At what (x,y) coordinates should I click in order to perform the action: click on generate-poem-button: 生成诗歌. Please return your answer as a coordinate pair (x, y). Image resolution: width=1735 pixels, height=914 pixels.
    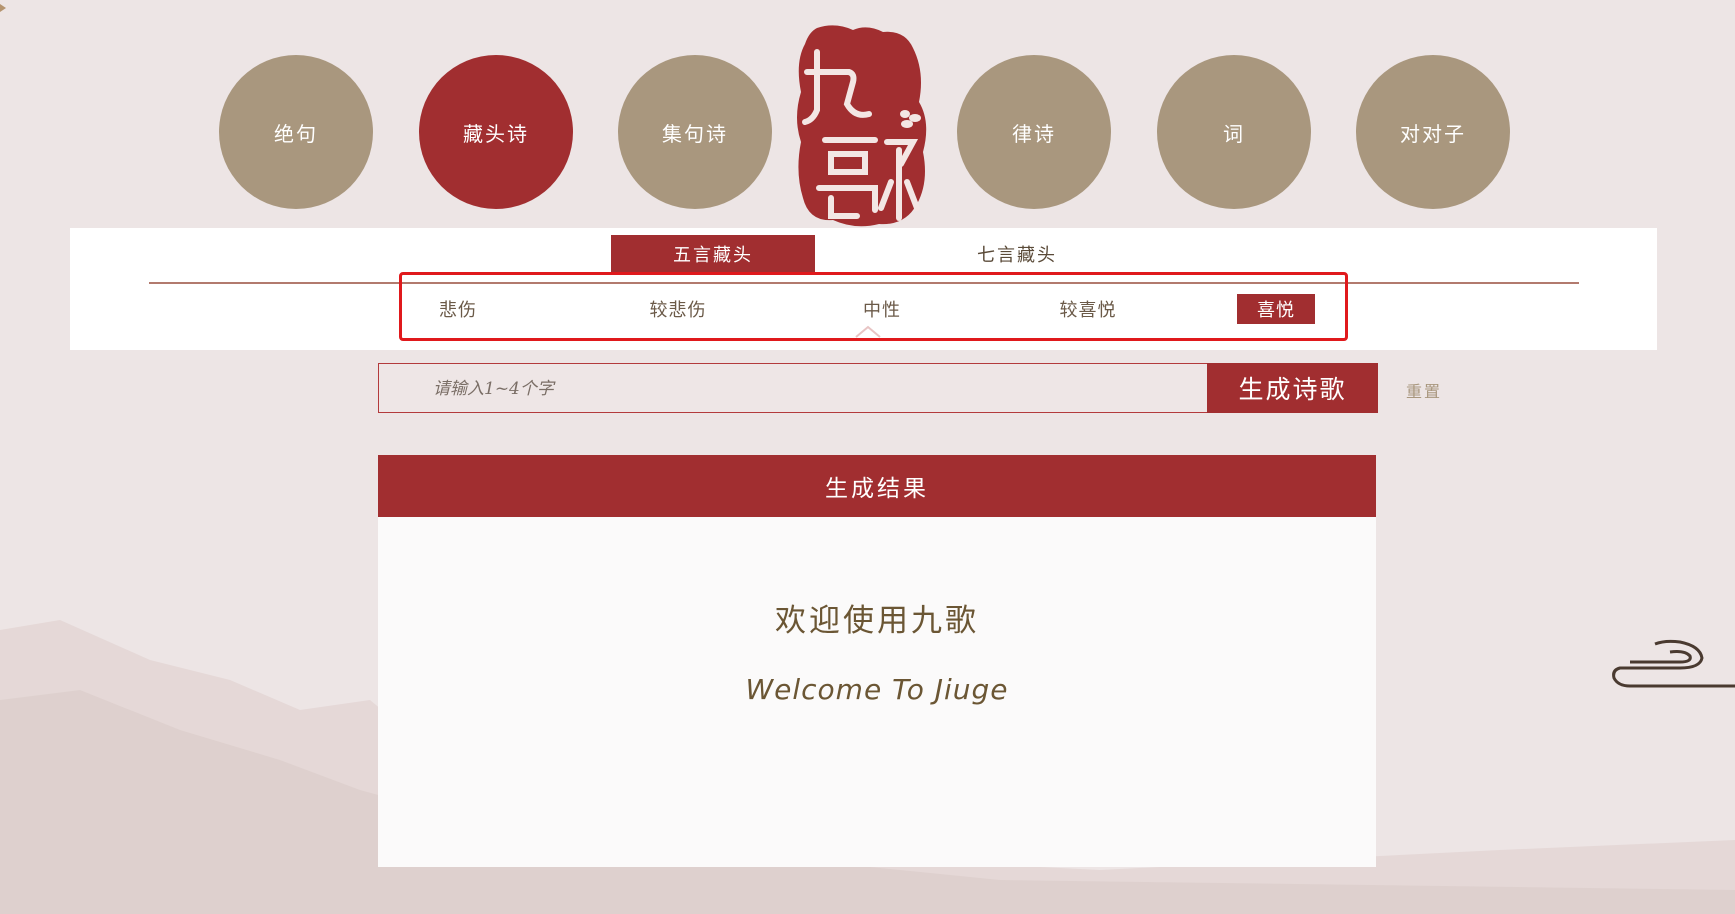
    Looking at the image, I should click on (1292, 388).